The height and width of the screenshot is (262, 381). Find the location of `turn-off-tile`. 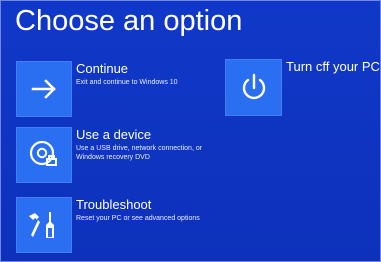

turn-off-tile is located at coordinates (253, 87).